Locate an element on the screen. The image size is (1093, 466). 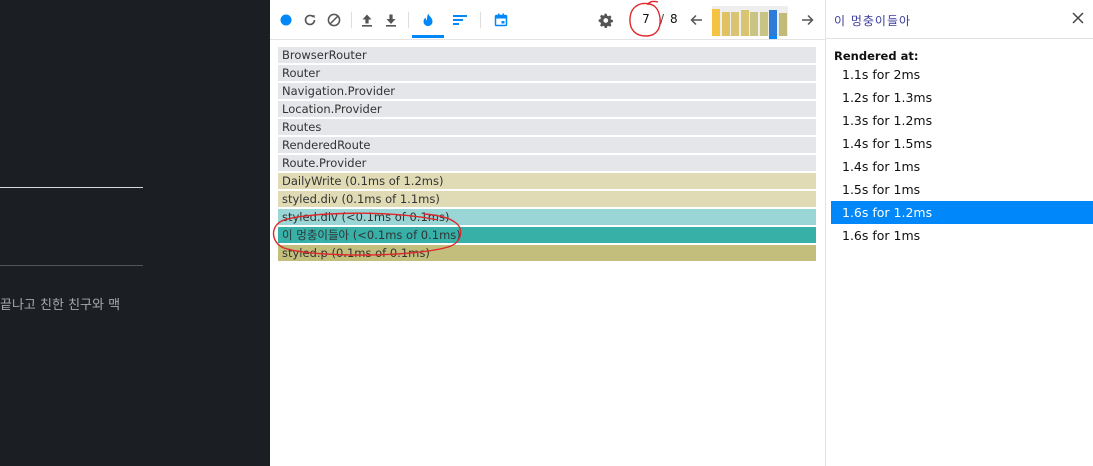
arrow-right-icon is located at coordinates (807, 20).